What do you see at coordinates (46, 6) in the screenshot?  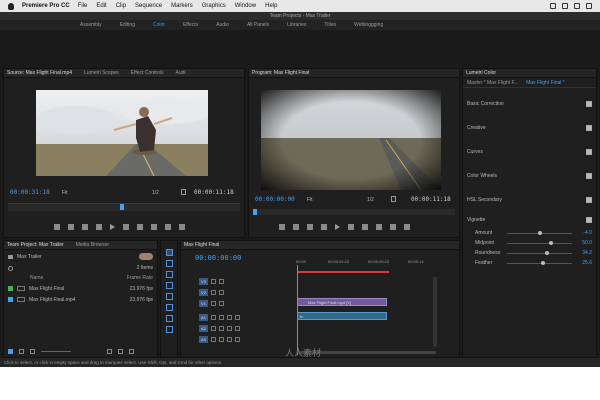 I see `app-menu: Premiere Pro CC` at bounding box center [46, 6].